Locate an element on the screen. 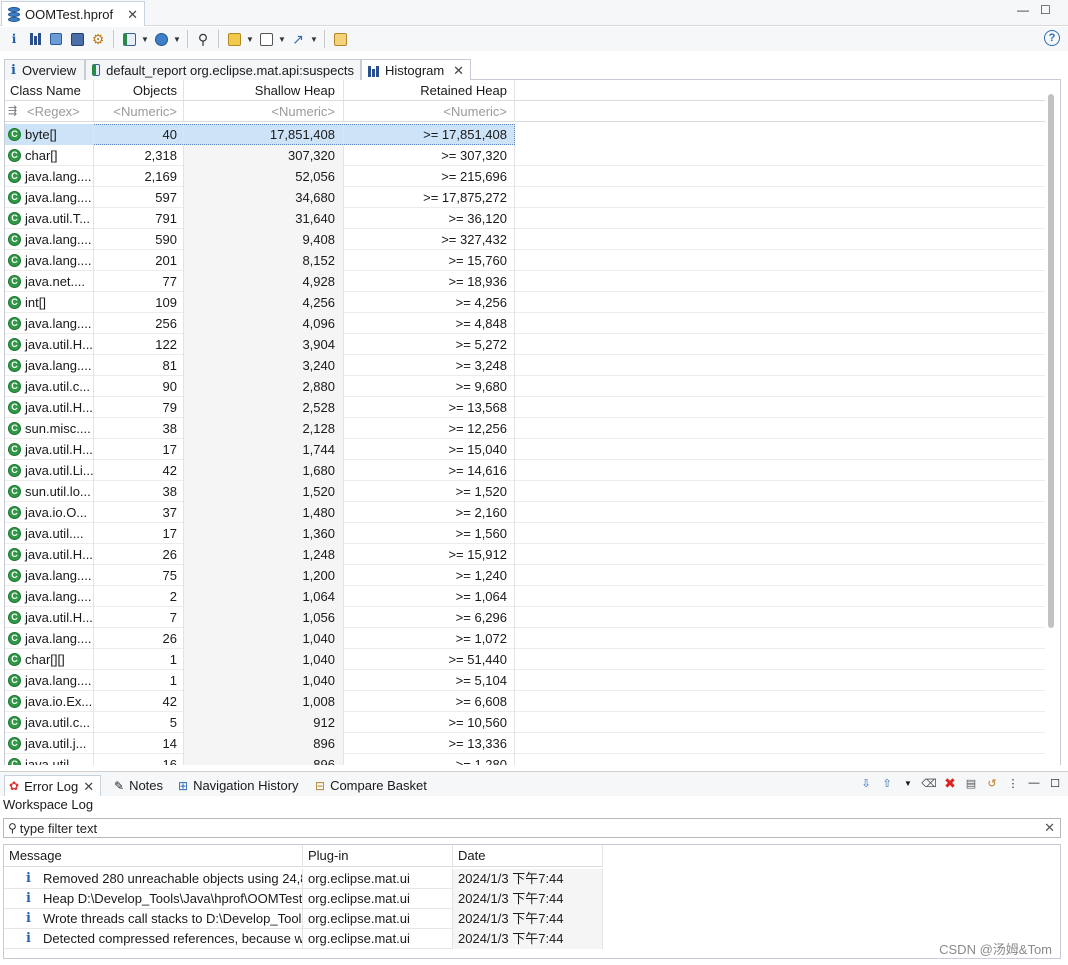  table-row: Cchar[] 2,318 307,320 >= 307,320 is located at coordinates (525, 155).